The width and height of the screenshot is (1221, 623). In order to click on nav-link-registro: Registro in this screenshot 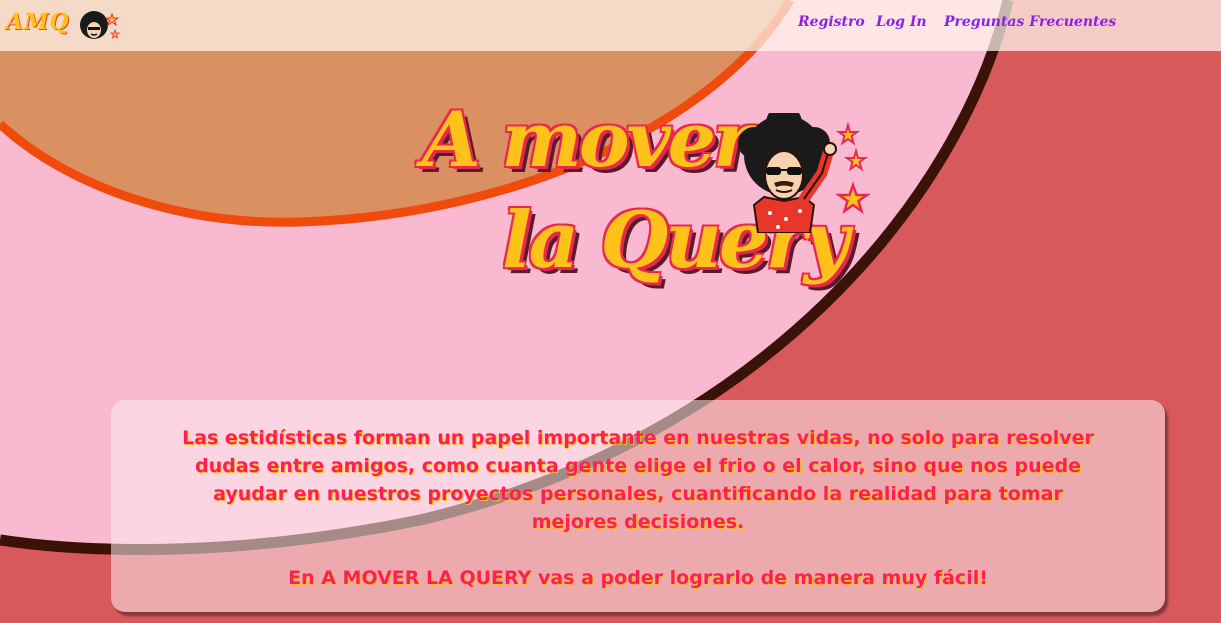, I will do `click(831, 22)`.